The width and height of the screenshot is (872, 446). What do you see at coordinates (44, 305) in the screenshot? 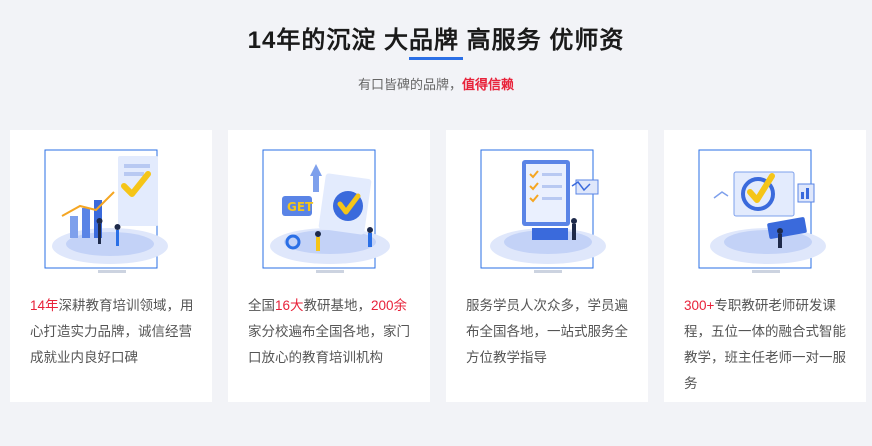
I see `highlight-text: 14年` at bounding box center [44, 305].